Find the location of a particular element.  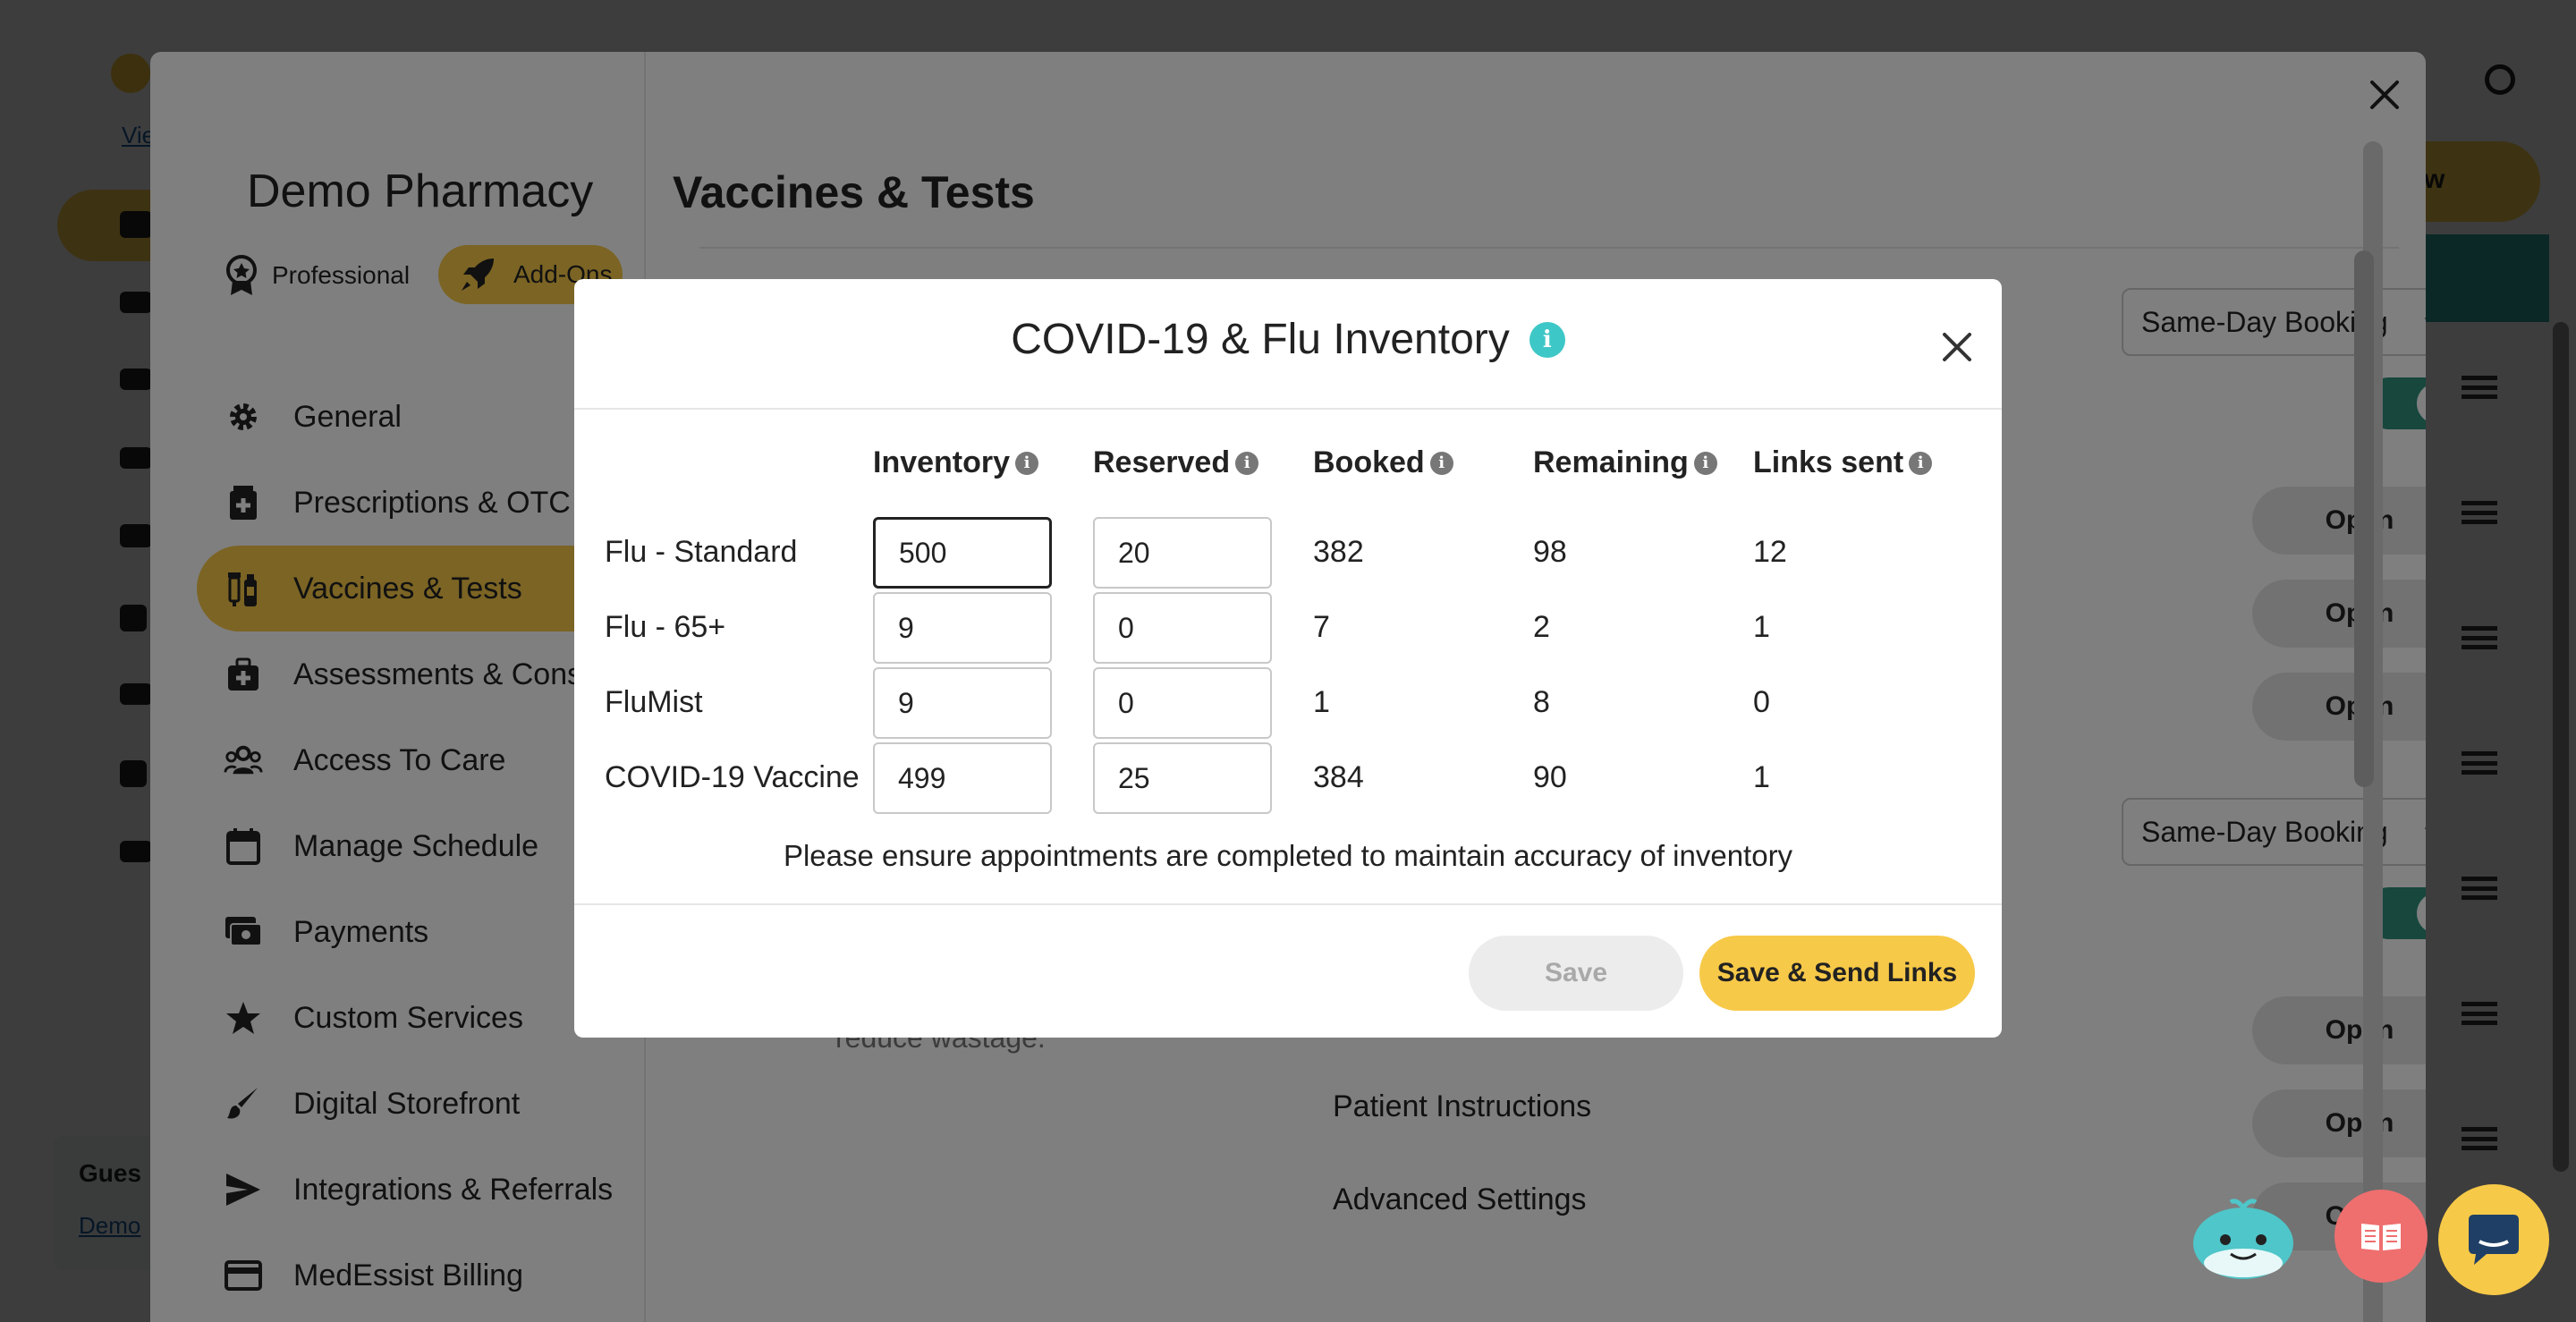

save-send-links-button: Save & Send Links is located at coordinates (1837, 973).